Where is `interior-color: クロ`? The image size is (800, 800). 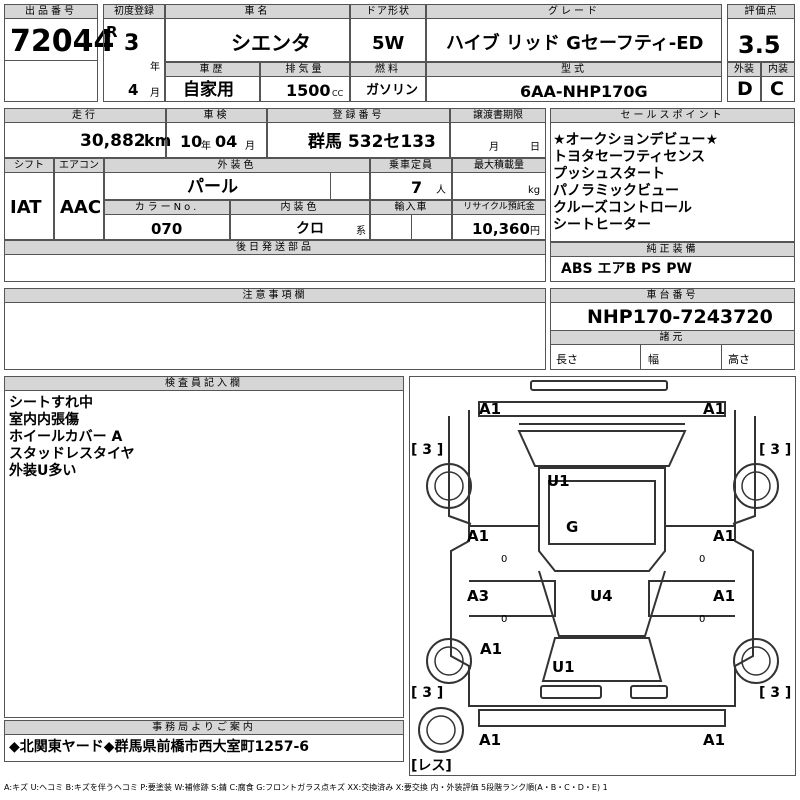 interior-color: クロ is located at coordinates (310, 229).